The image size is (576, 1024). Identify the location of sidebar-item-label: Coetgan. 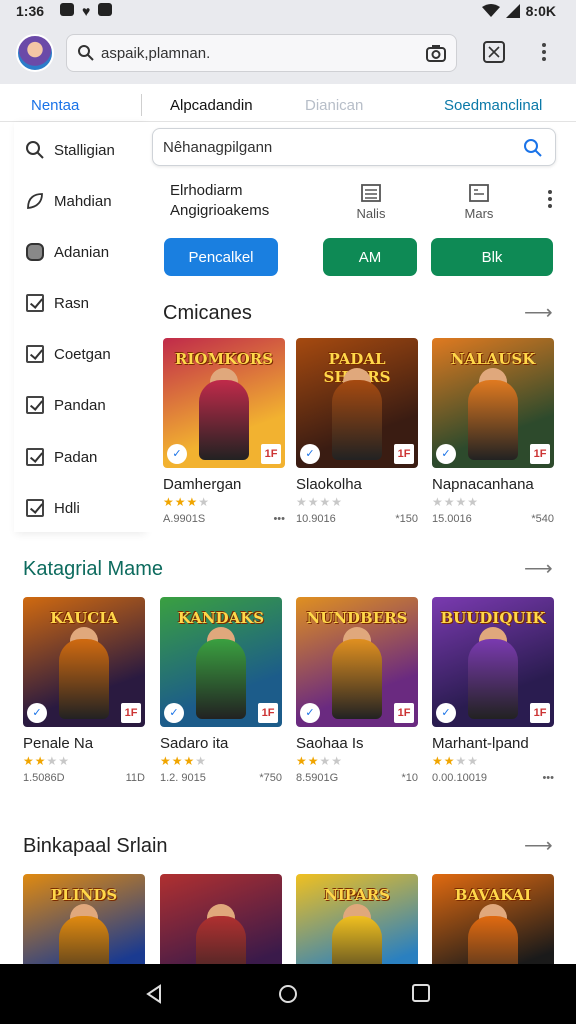
(82, 354).